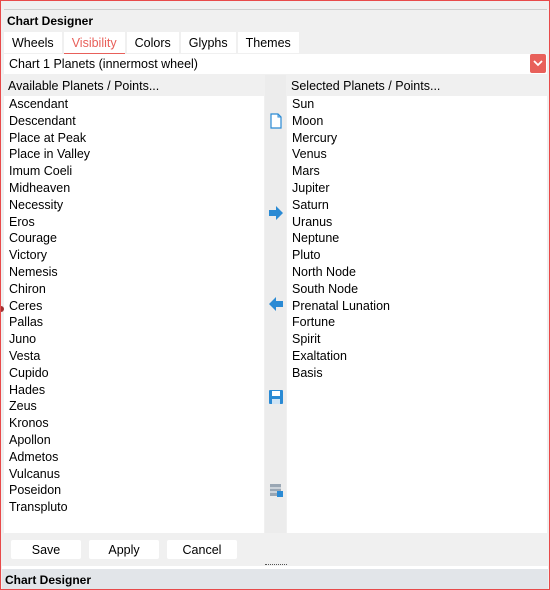  What do you see at coordinates (134, 154) in the screenshot?
I see `available-list-item: Place in Valley` at bounding box center [134, 154].